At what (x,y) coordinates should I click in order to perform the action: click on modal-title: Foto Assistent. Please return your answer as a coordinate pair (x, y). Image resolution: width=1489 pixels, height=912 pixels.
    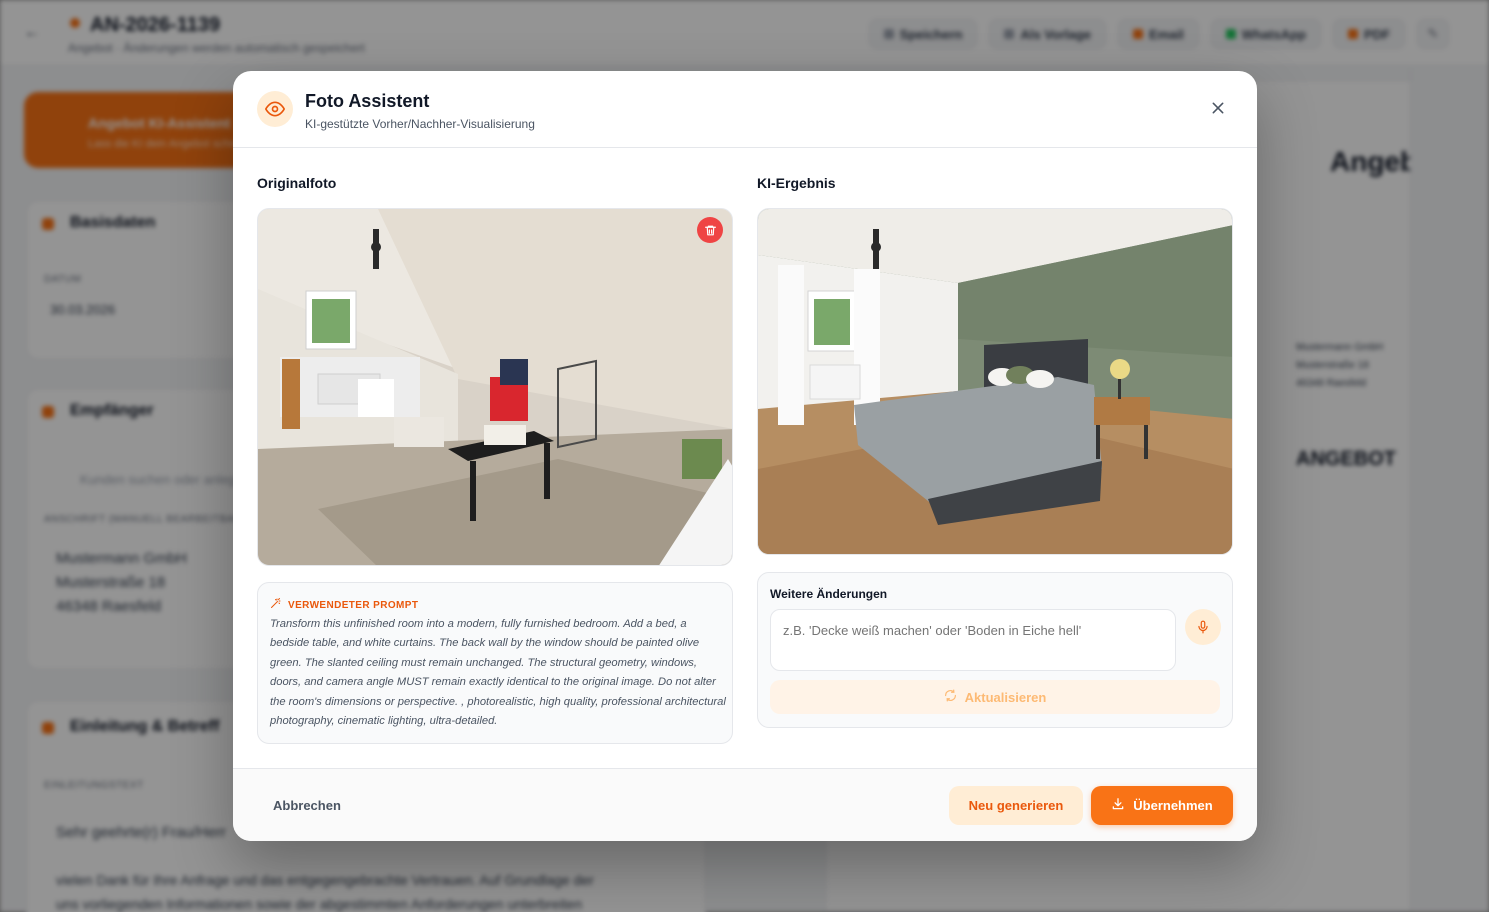
    Looking at the image, I should click on (367, 101).